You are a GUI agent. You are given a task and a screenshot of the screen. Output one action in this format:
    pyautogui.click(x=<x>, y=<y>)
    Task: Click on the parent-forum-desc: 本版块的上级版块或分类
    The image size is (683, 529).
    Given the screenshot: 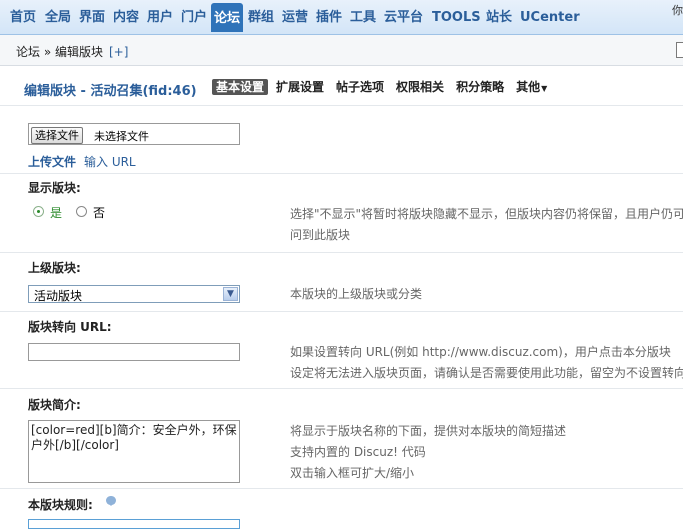 What is the action you would take?
    pyautogui.click(x=356, y=294)
    